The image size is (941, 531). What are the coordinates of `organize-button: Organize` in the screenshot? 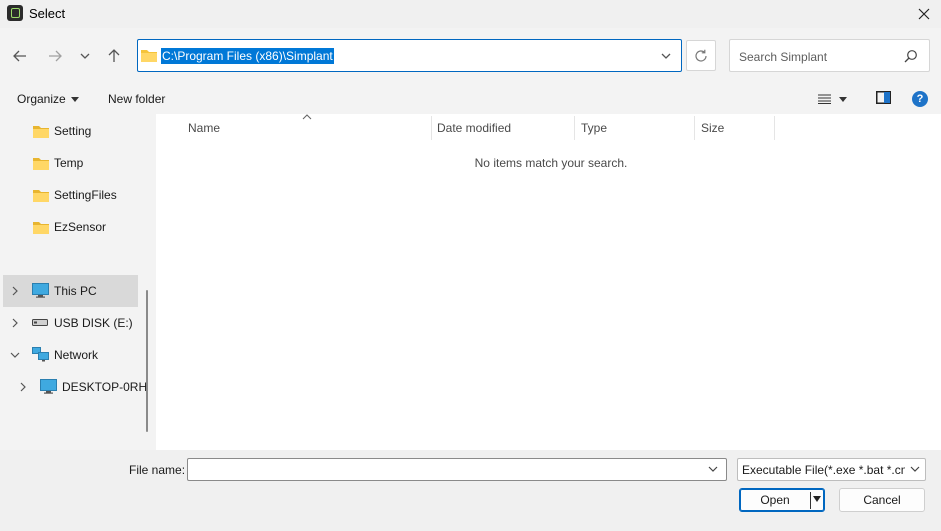 It's located at (48, 99).